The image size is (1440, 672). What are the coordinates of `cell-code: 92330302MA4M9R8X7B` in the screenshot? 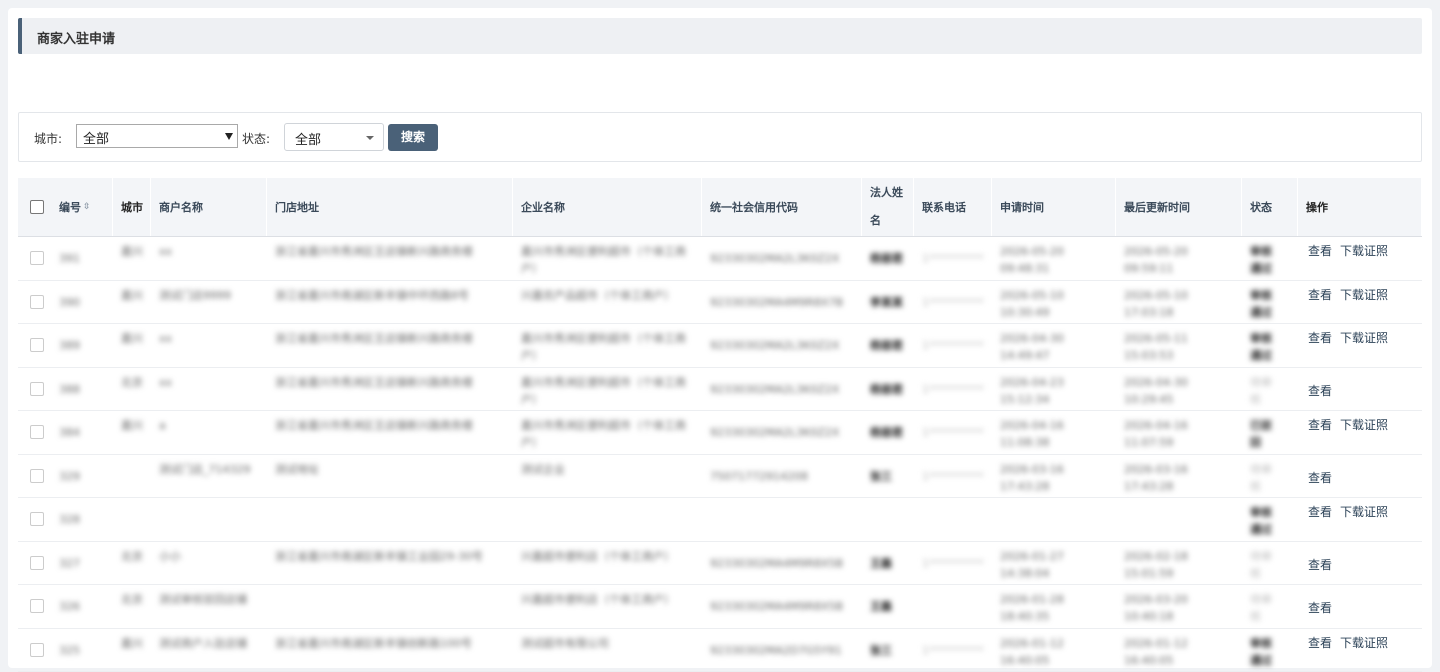 It's located at (781, 302).